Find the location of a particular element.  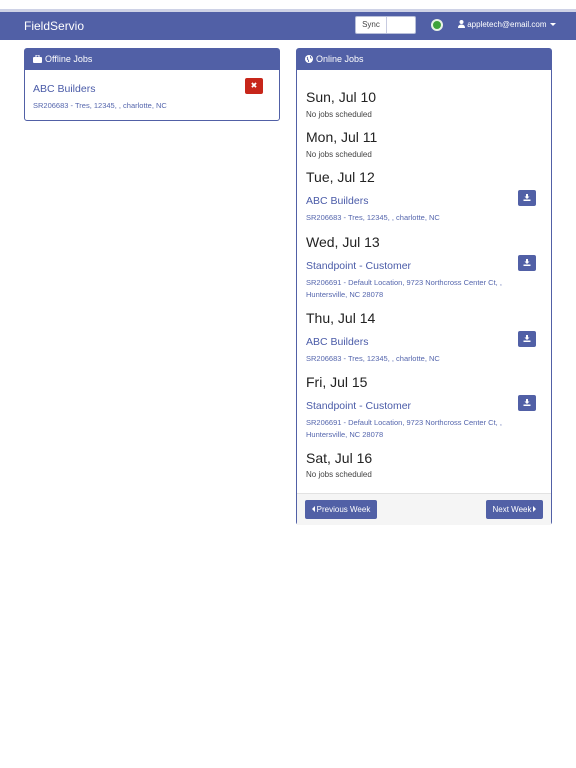

connection-status-indicator is located at coordinates (437, 25).